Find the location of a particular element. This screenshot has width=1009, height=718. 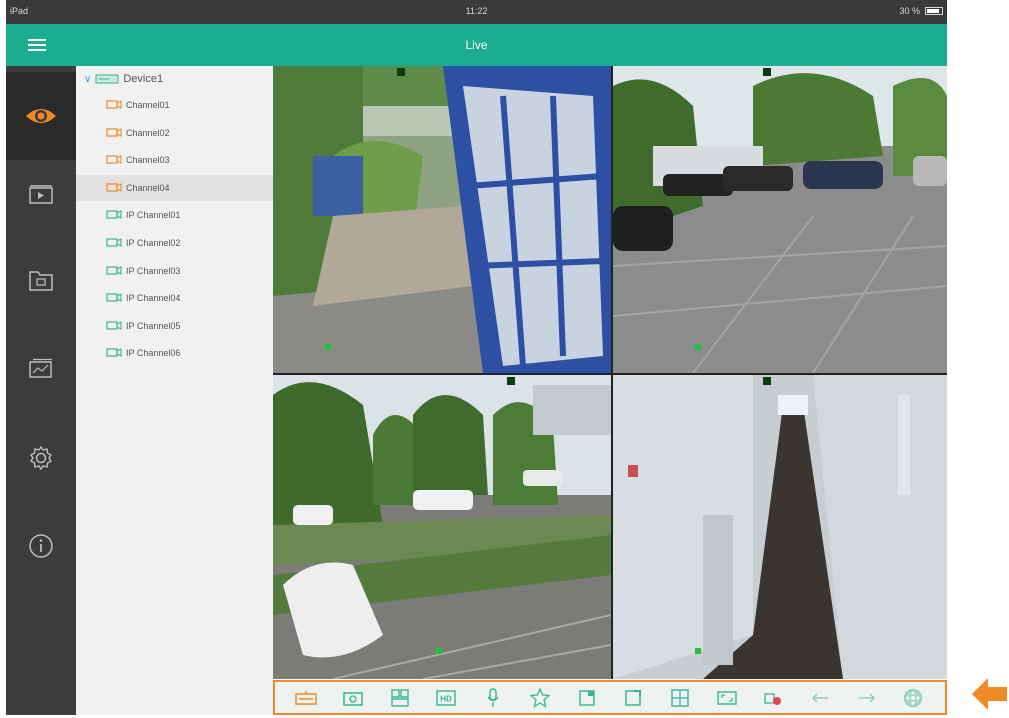

channel-label: IP Channel02 is located at coordinates (153, 243).